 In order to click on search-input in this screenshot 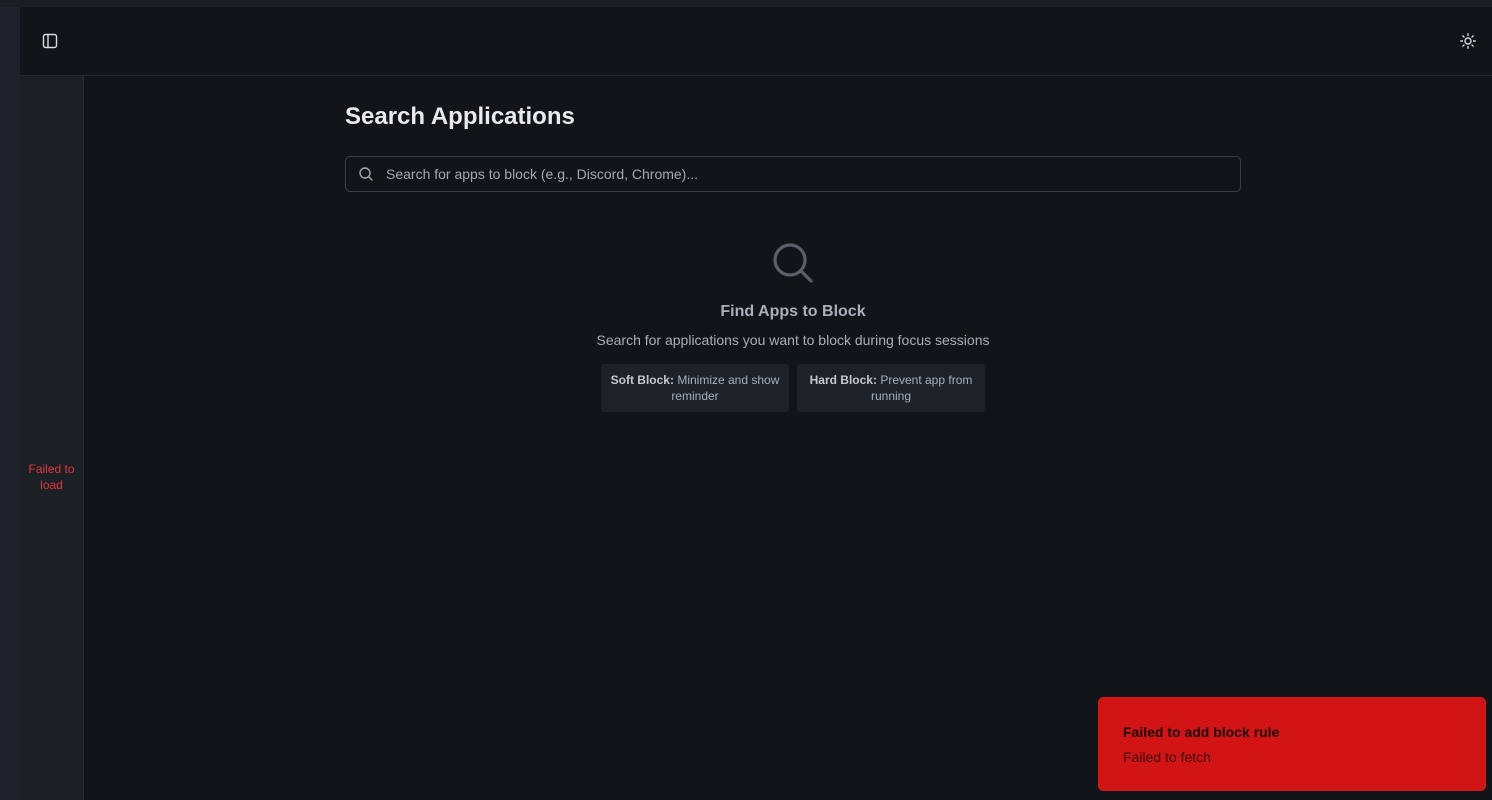, I will do `click(806, 174)`.